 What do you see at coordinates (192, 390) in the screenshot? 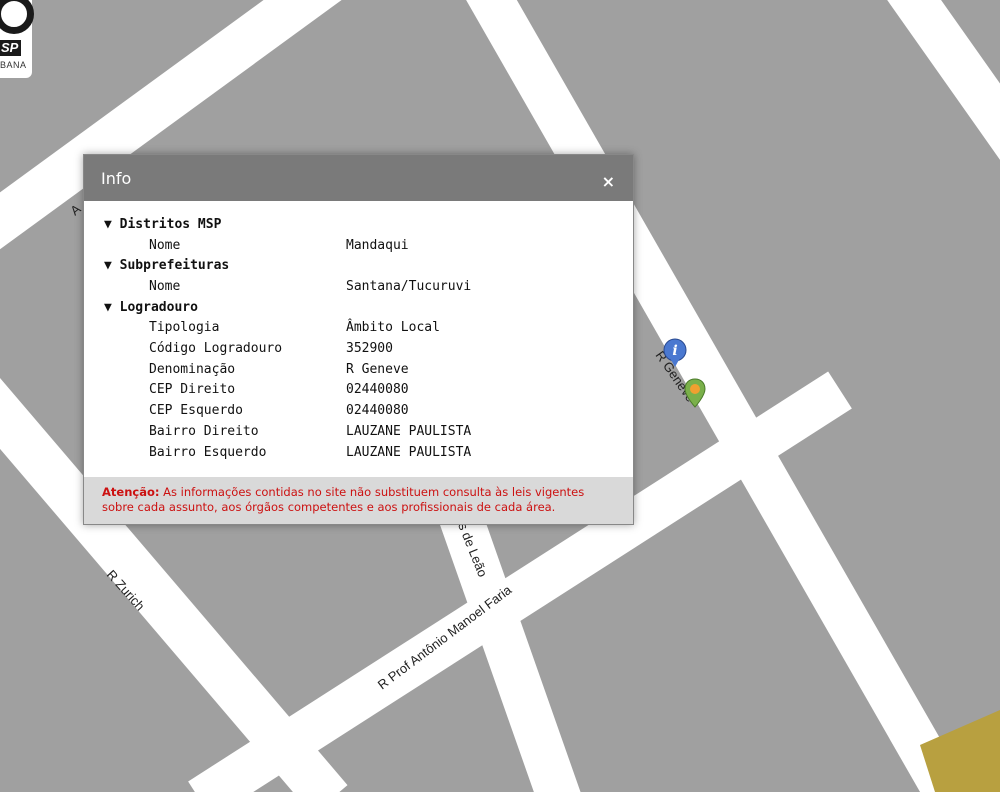
I see `info-label: CEP Direito` at bounding box center [192, 390].